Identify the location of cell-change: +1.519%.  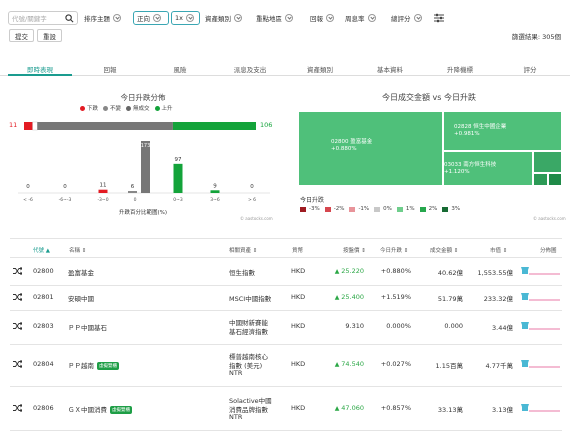
(395, 297).